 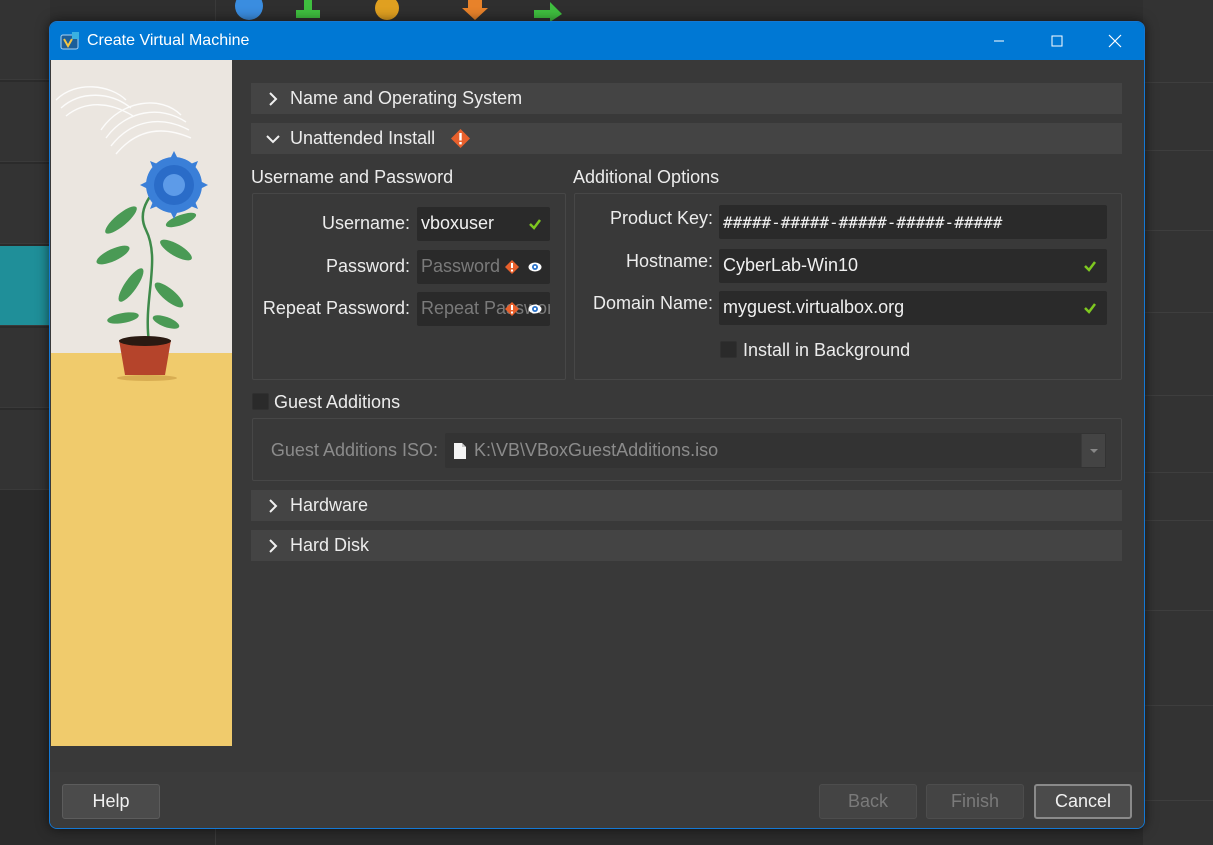 What do you see at coordinates (728, 349) in the screenshot?
I see `install-in-background-checkbox` at bounding box center [728, 349].